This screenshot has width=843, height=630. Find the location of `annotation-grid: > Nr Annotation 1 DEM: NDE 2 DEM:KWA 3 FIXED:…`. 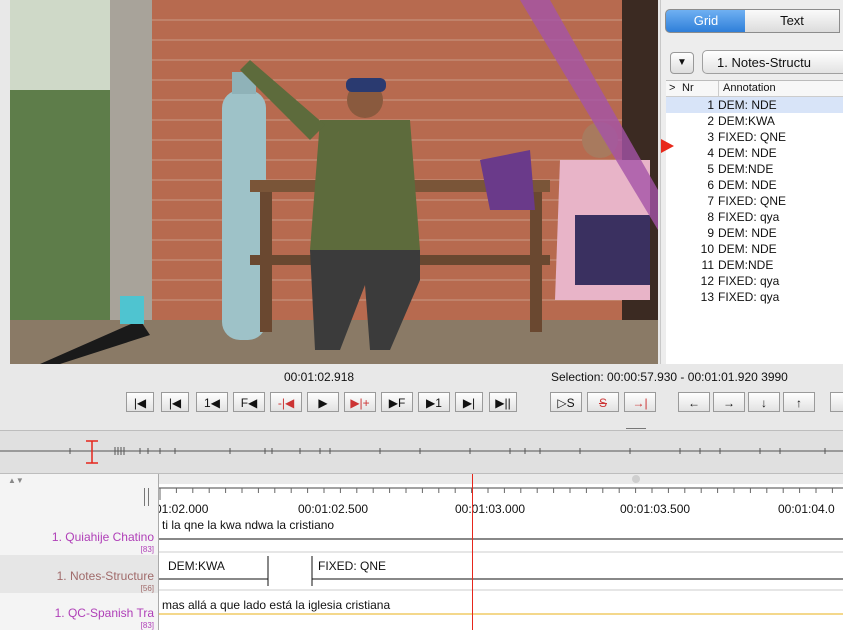

annotation-grid: > Nr Annotation 1 DEM: NDE 2 DEM:KWA 3 FIXED:… is located at coordinates (754, 222).